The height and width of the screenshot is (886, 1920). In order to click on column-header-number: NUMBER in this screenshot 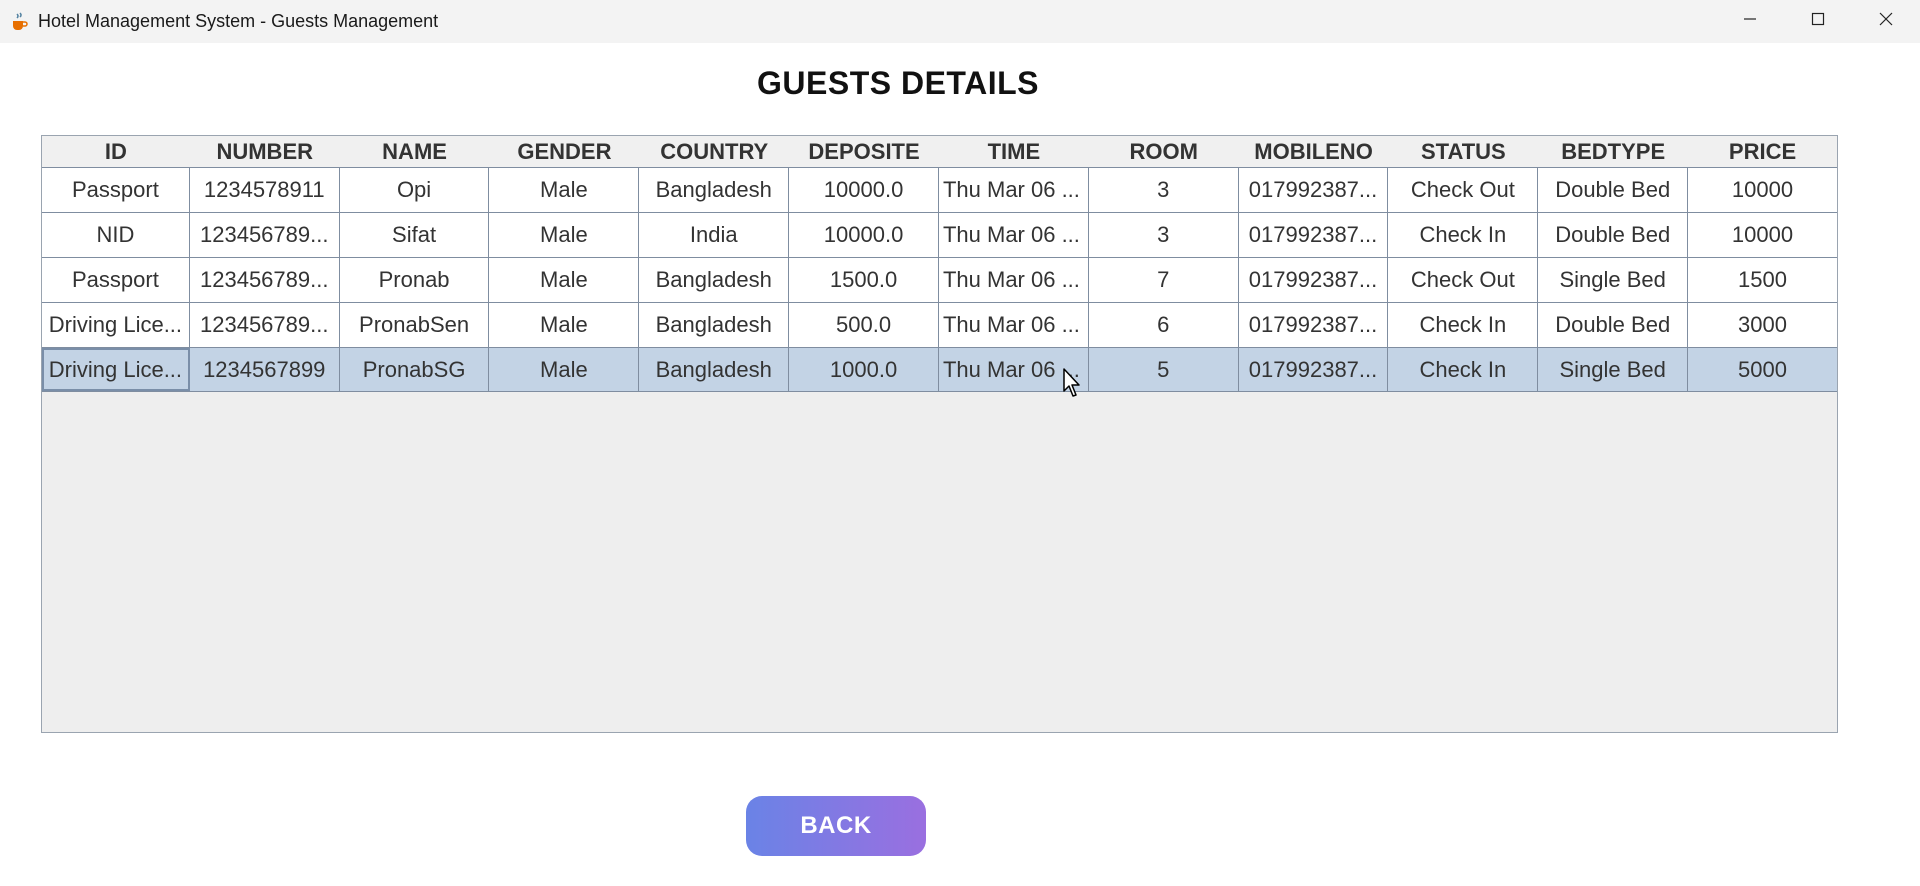, I will do `click(265, 151)`.